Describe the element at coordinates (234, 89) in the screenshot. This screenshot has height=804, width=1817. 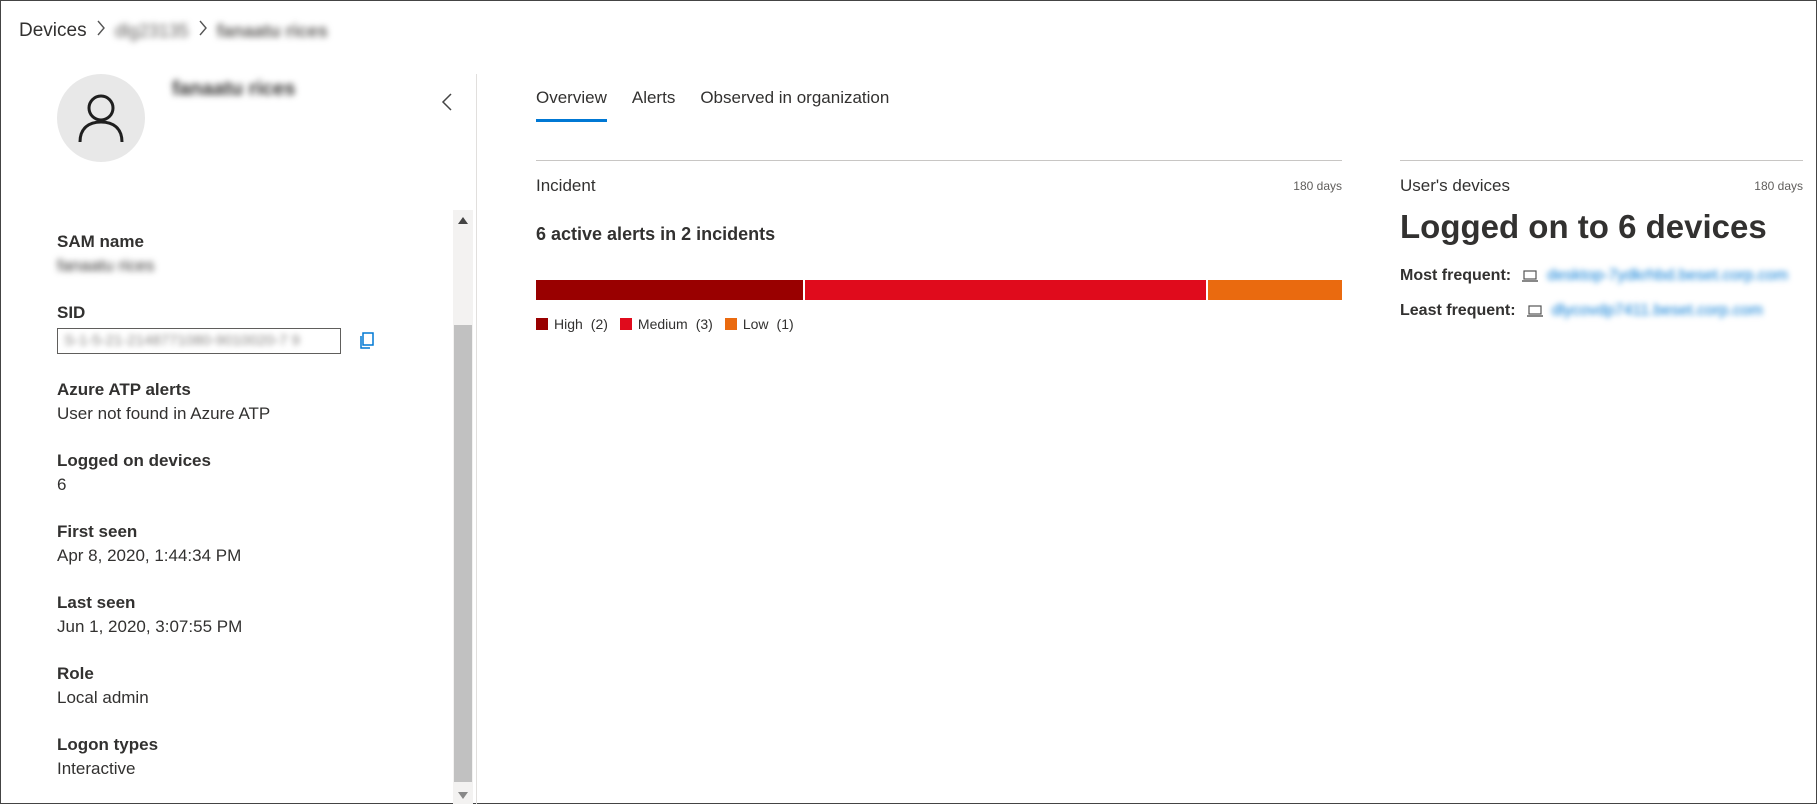
I see `user-name: fanaatu rices` at that location.